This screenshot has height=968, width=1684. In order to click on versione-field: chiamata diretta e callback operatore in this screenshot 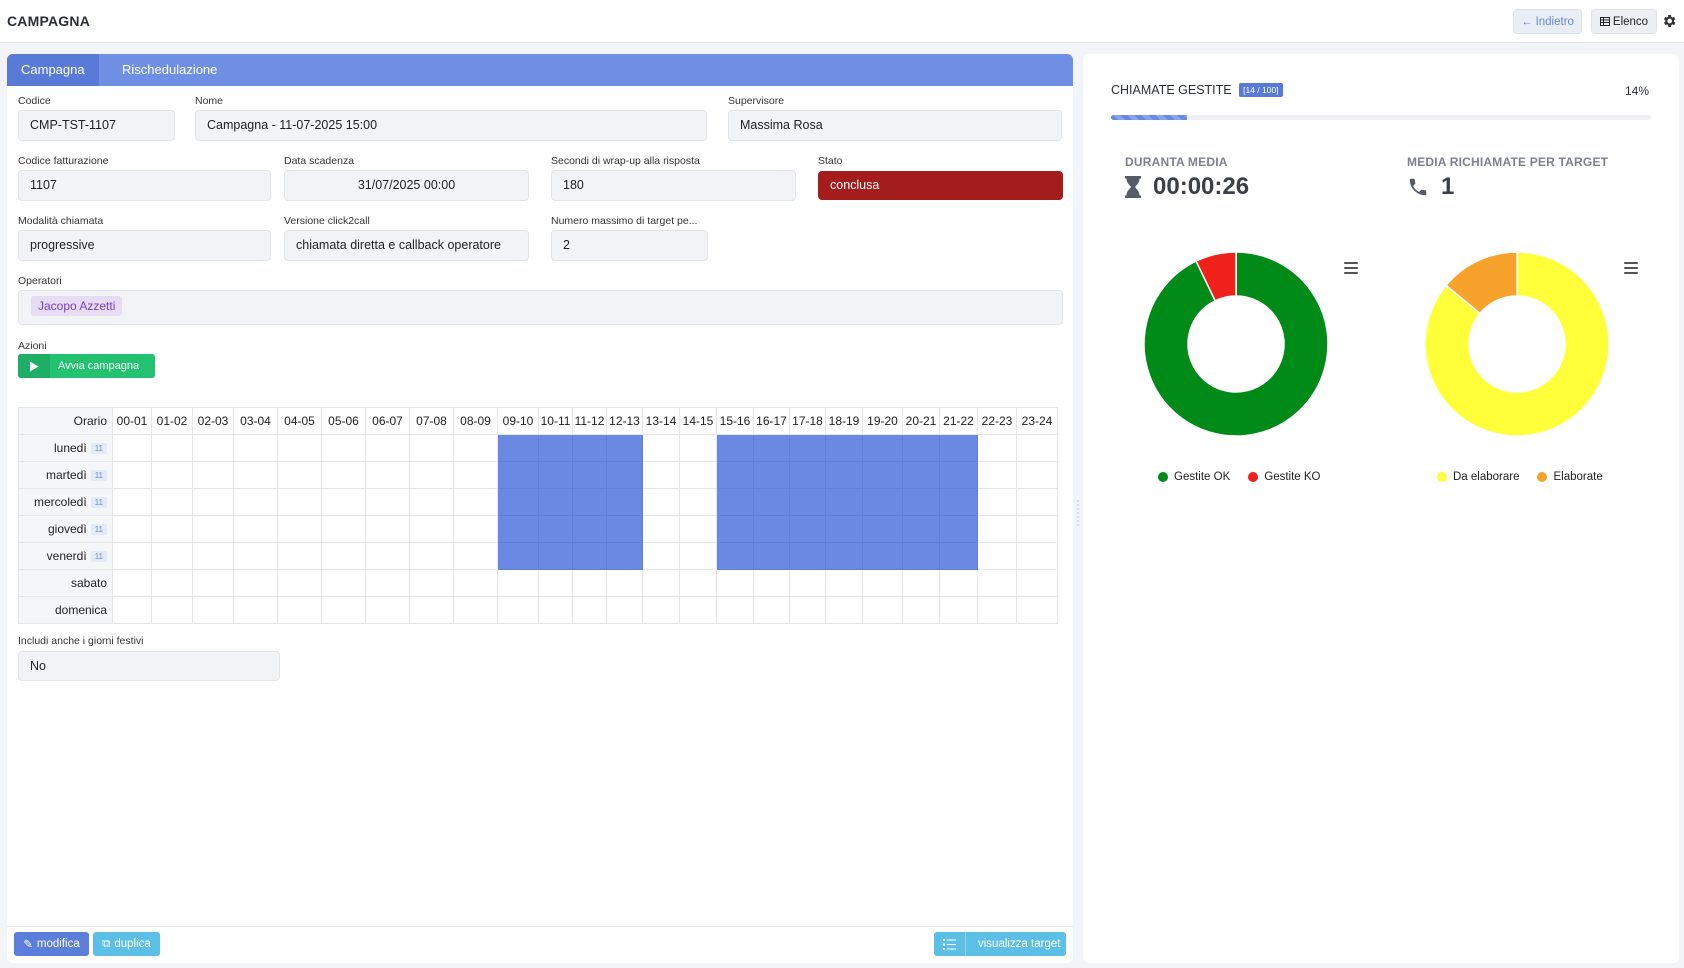, I will do `click(406, 245)`.